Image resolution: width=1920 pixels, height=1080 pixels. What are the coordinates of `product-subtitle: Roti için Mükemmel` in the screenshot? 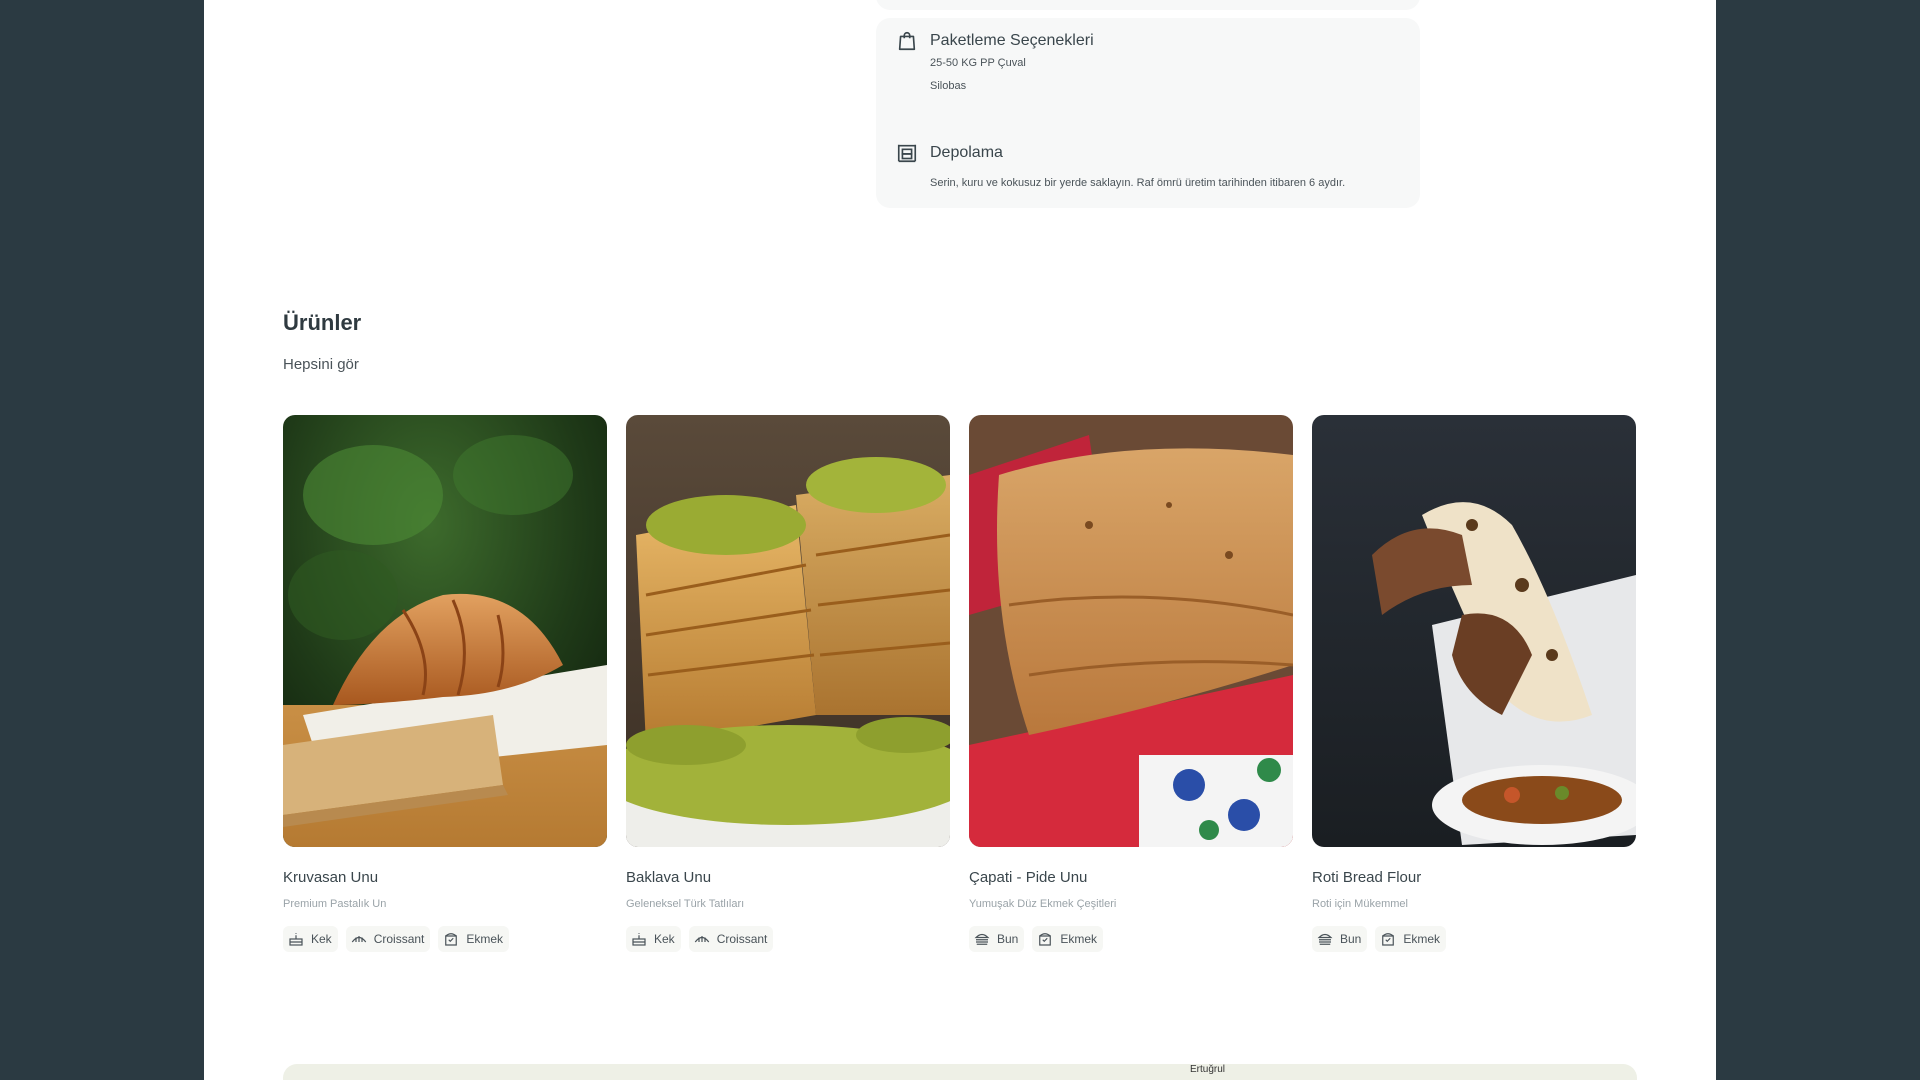 It's located at (1360, 904).